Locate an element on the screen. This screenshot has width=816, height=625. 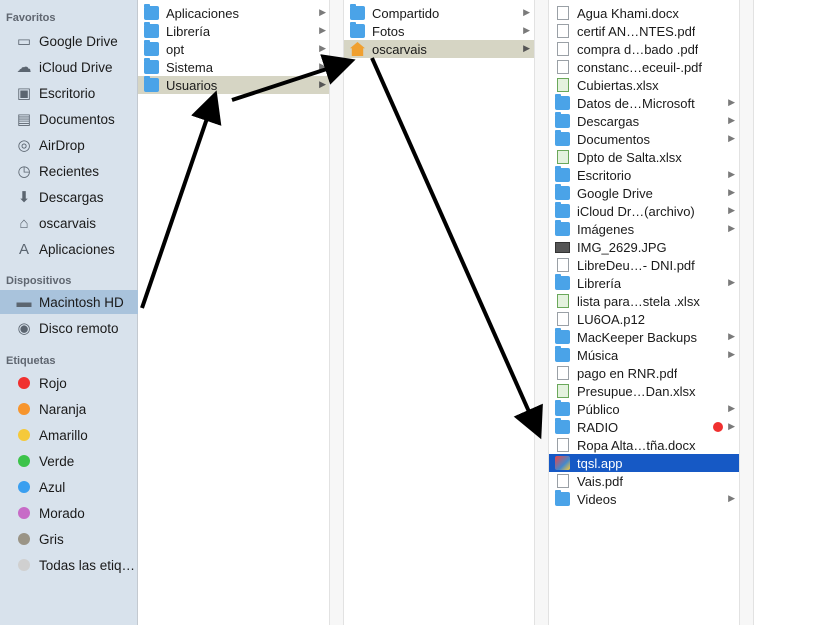
sidebar-item-label: Naranja is located at coordinates (63, 409).